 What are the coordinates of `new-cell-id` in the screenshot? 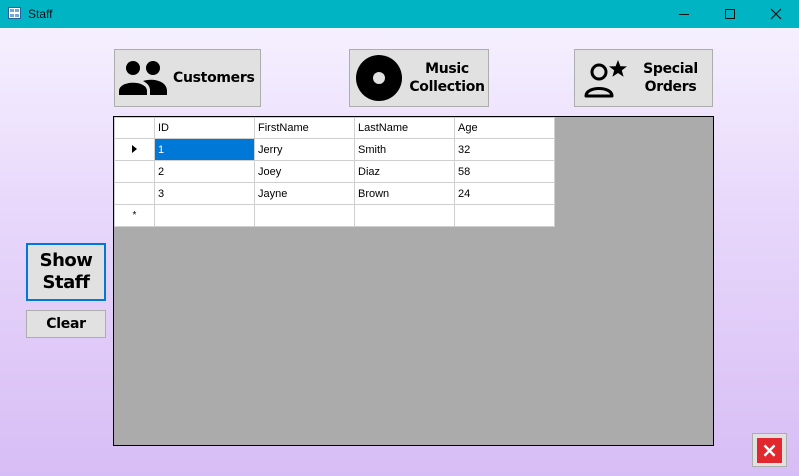 It's located at (204, 215).